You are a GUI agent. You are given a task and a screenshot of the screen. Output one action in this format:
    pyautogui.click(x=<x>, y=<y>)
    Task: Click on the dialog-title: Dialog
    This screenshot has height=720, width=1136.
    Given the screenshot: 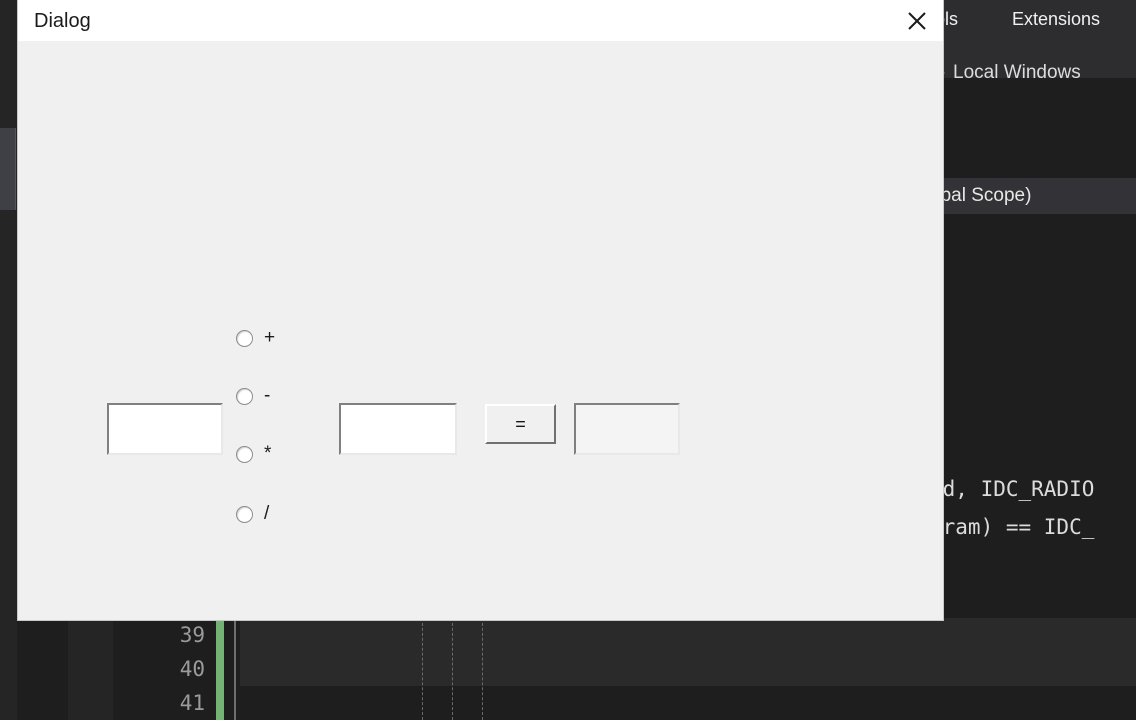 What is the action you would take?
    pyautogui.click(x=62, y=21)
    